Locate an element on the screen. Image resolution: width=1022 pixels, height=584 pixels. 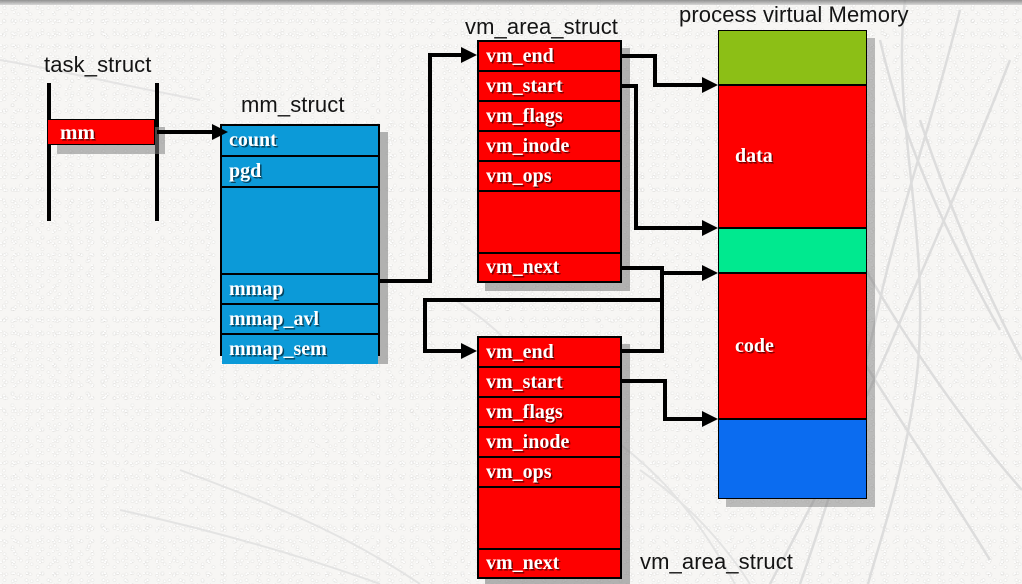
vma-top-row-vm-ops-label: vm_ops is located at coordinates (519, 175).